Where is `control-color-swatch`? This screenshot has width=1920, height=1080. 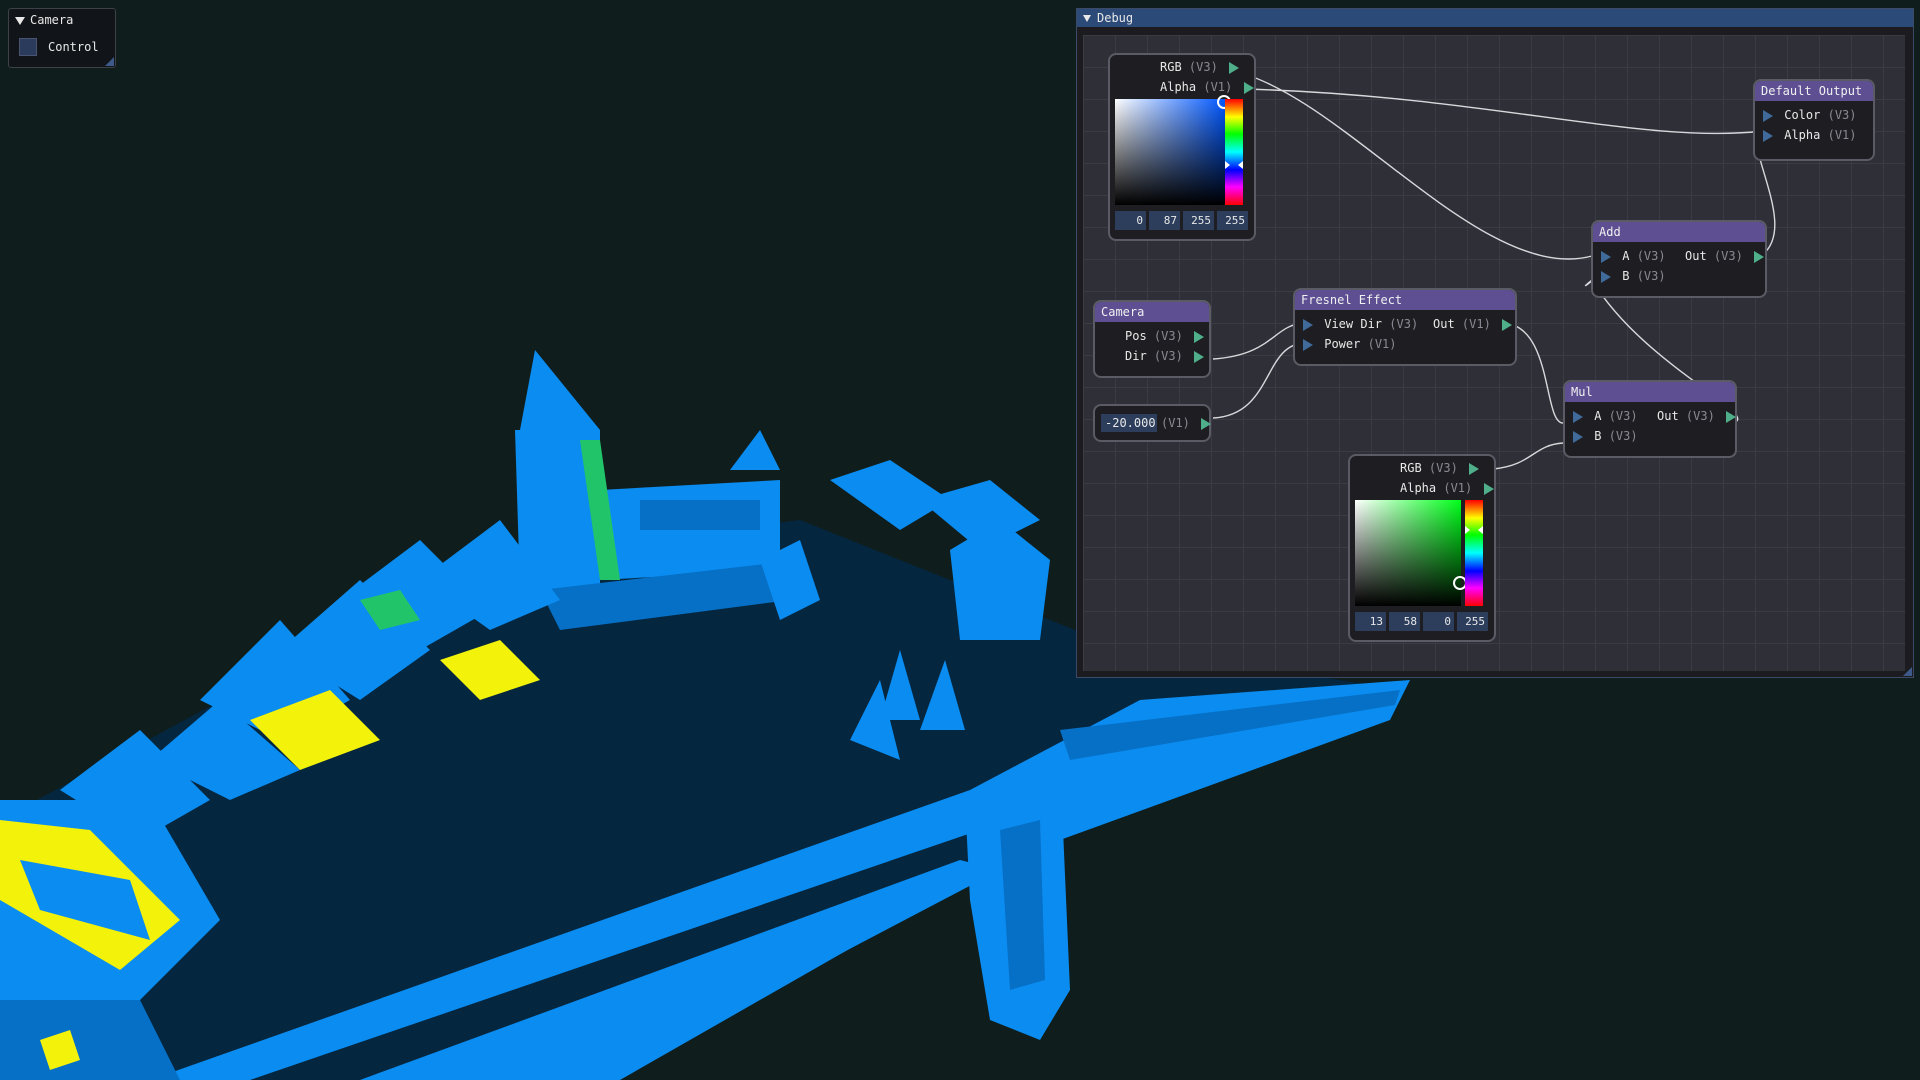
control-color-swatch is located at coordinates (28, 47).